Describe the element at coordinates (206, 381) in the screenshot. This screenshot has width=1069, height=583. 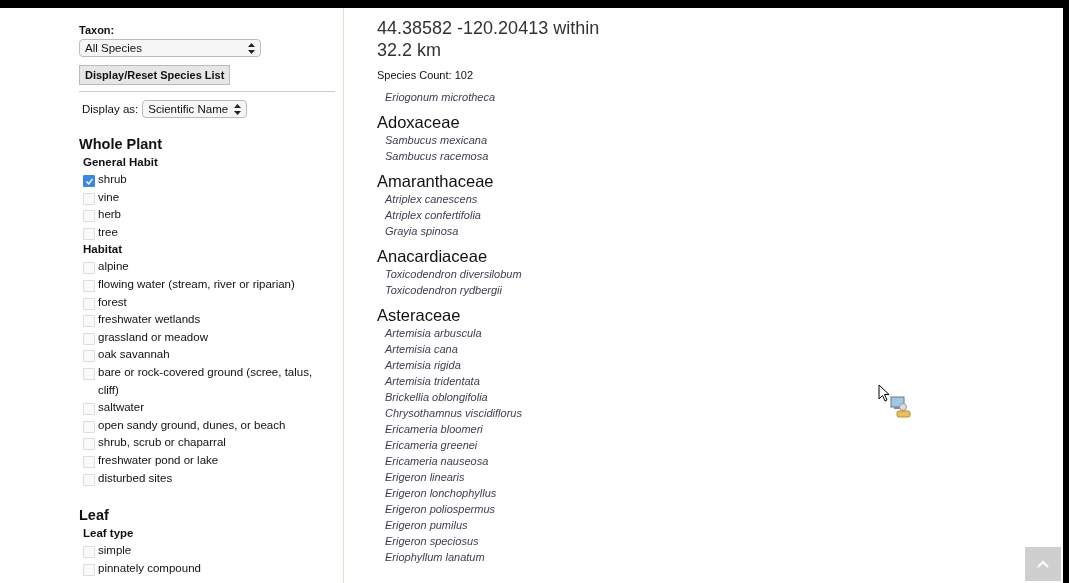
I see `option-label: bare or rock-covered ground (scree, talus, cliff)` at that location.